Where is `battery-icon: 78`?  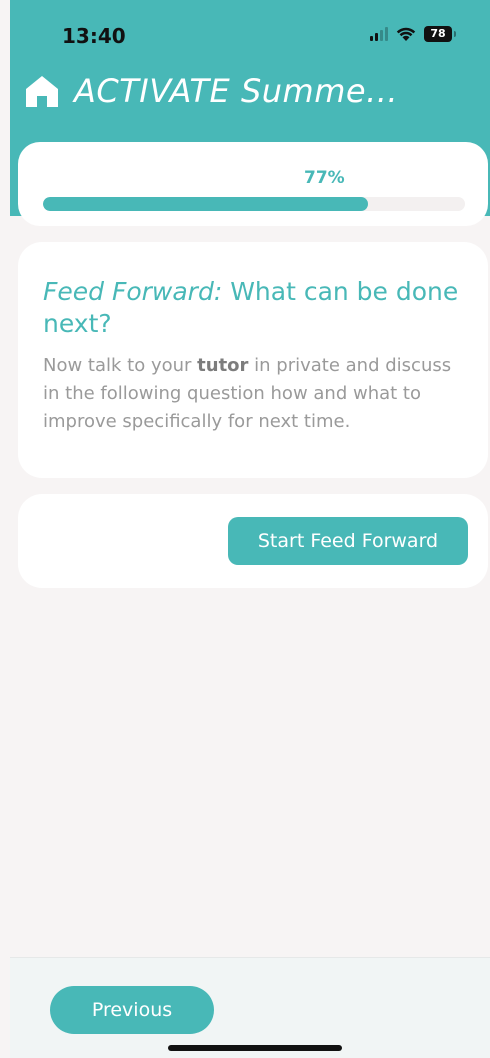 battery-icon: 78 is located at coordinates (440, 34).